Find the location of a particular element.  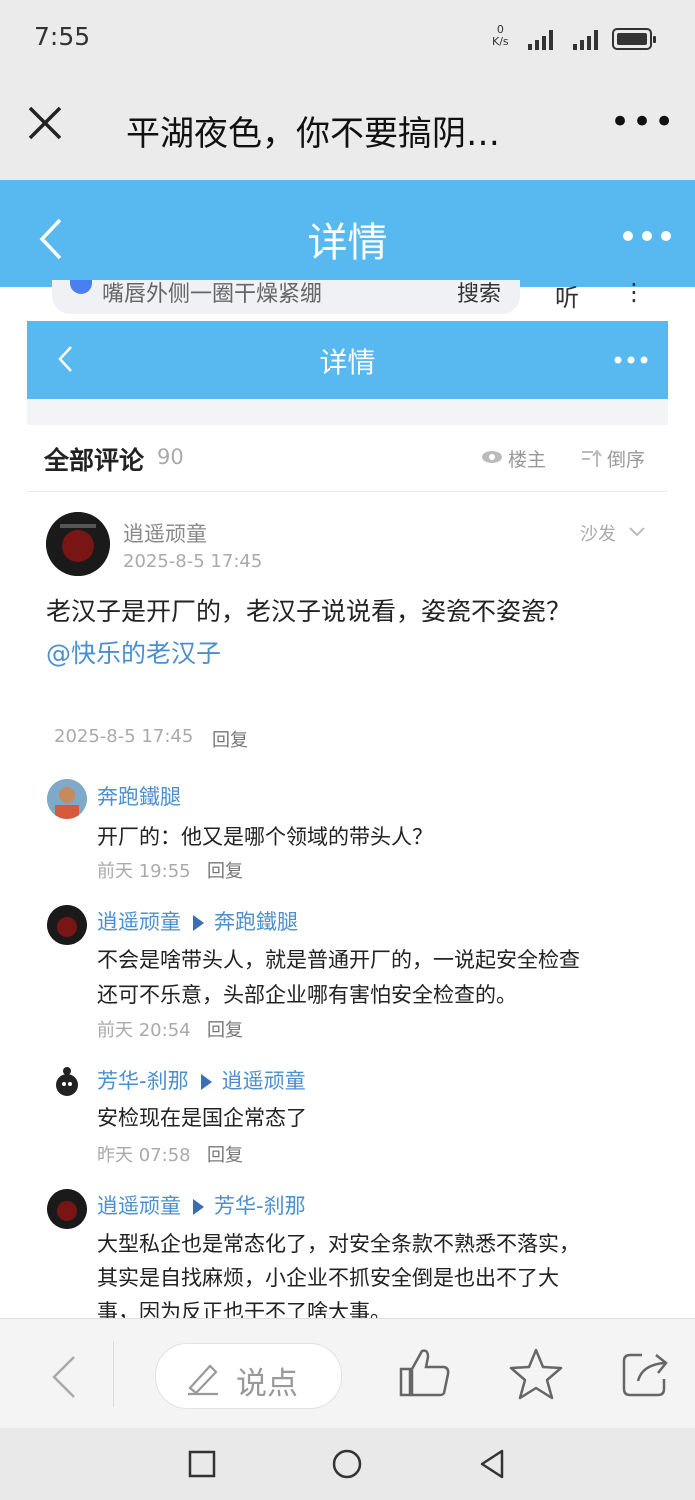

reply-time: 前天 19:55 is located at coordinates (144, 871).